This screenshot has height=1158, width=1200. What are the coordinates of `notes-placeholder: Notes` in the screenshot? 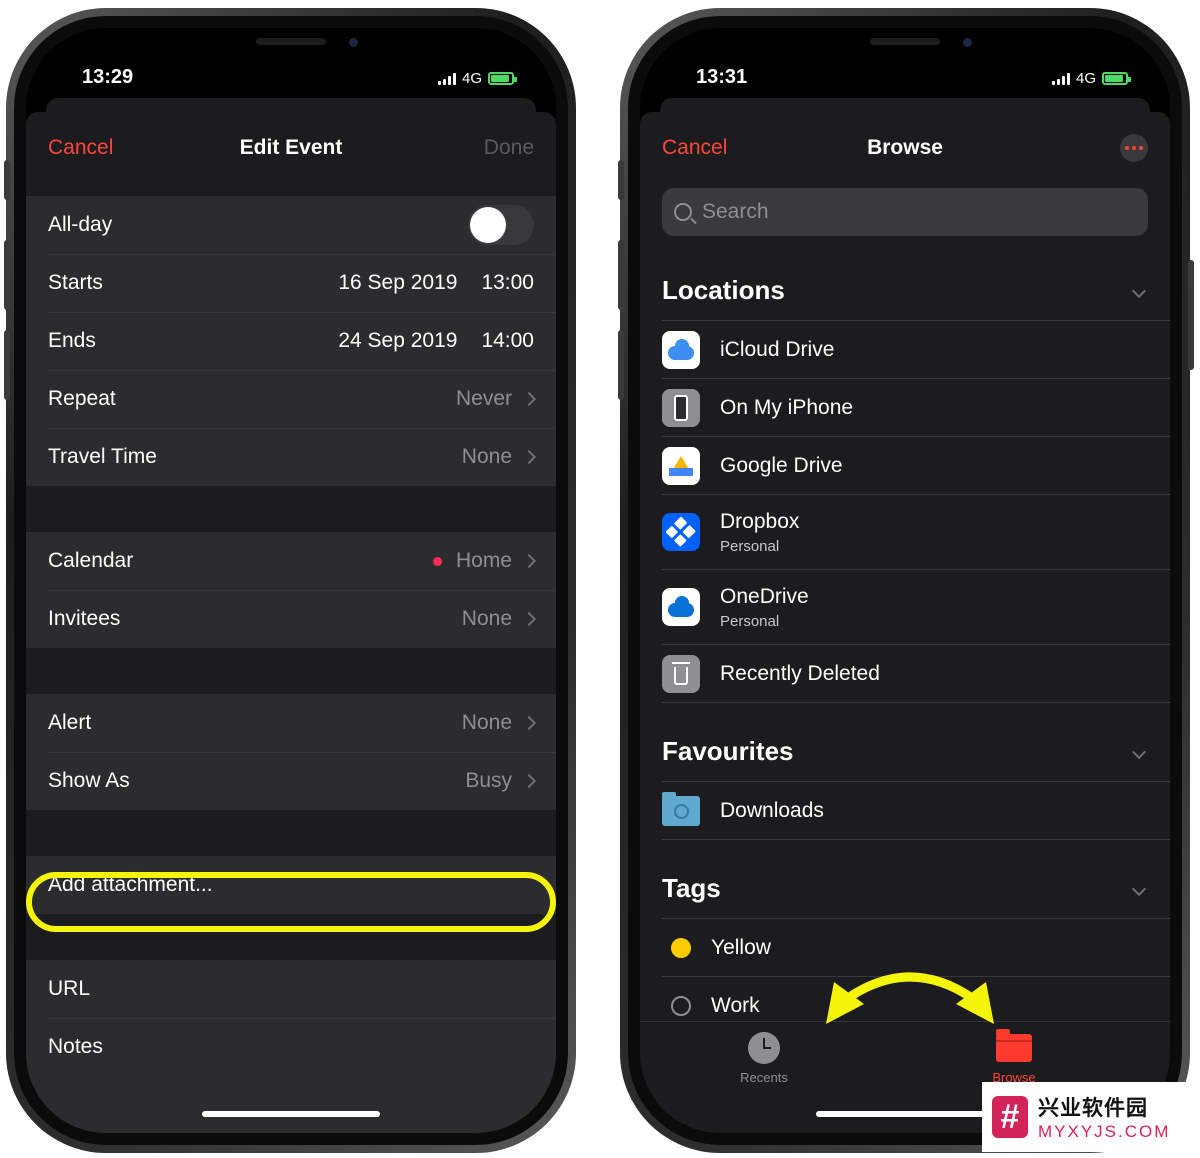 It's located at (75, 1046).